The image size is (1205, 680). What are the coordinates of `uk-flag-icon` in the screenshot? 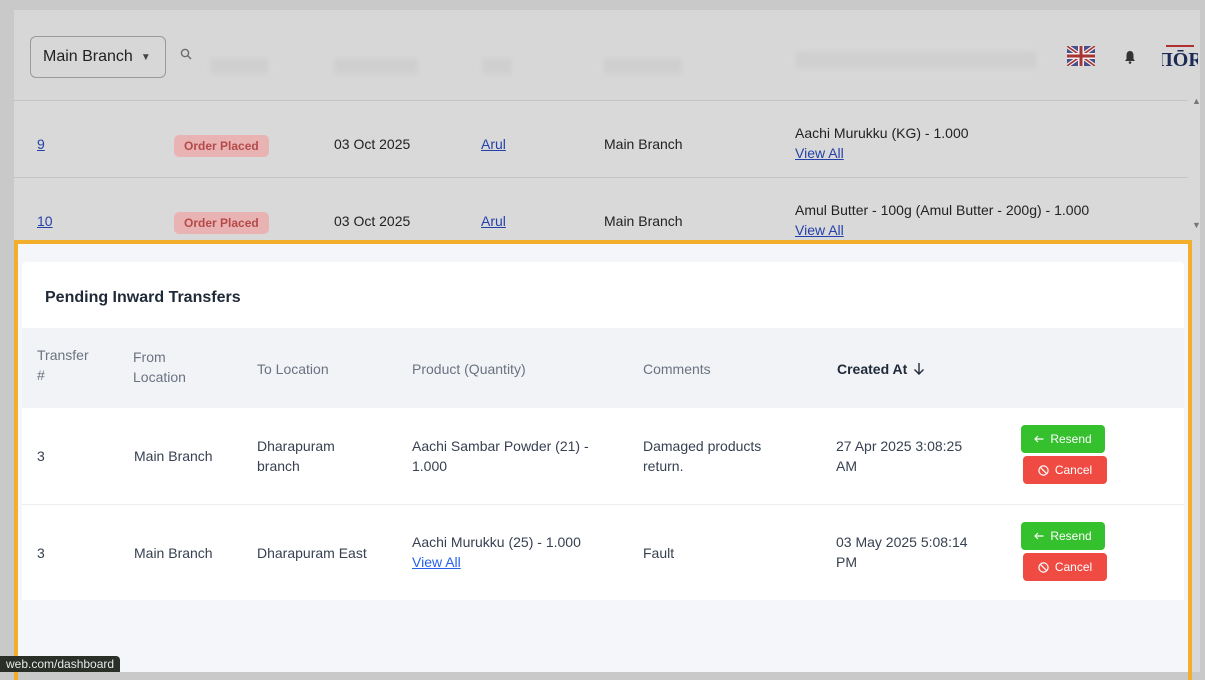 It's located at (1081, 56).